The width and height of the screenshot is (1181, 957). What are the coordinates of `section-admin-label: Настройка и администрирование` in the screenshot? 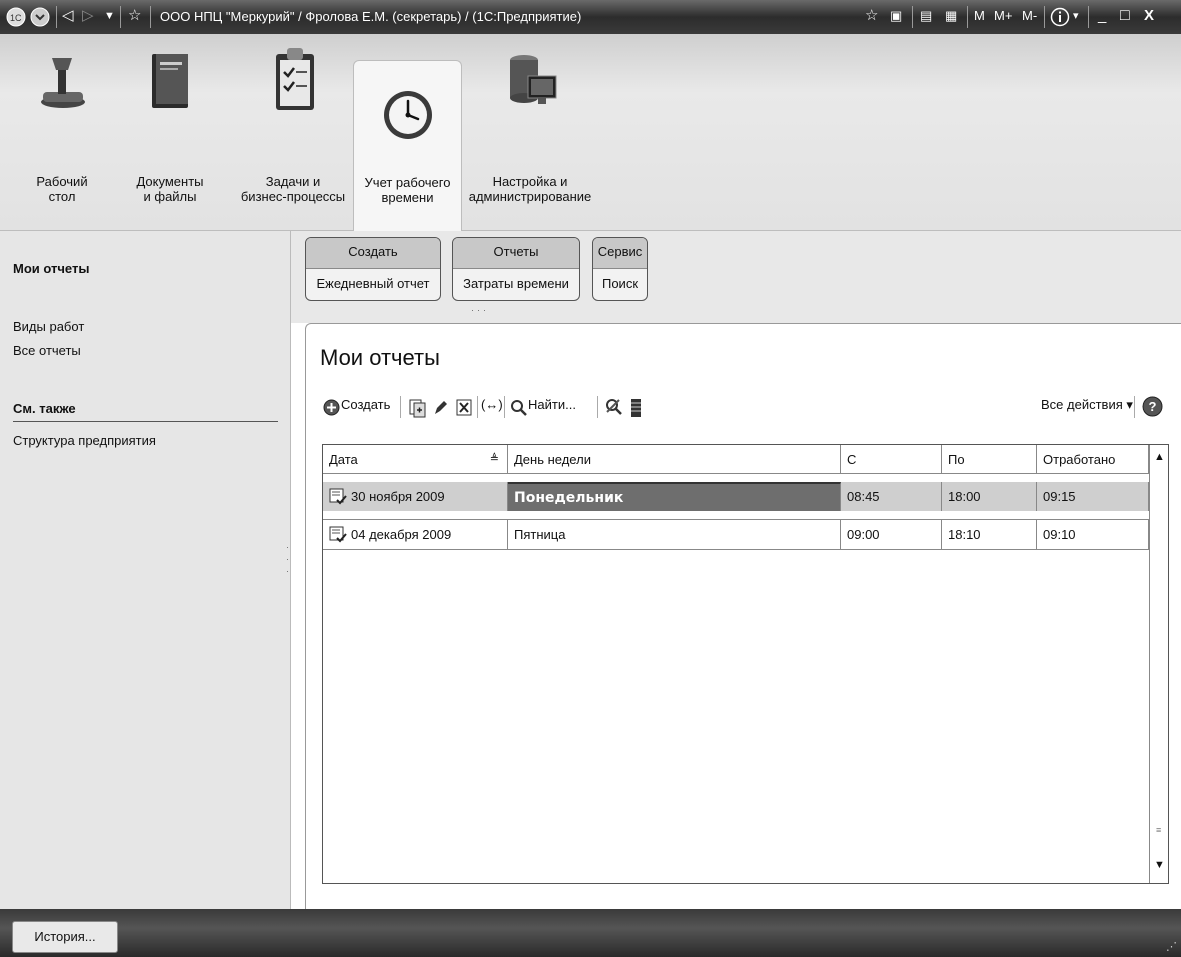 It's located at (530, 189).